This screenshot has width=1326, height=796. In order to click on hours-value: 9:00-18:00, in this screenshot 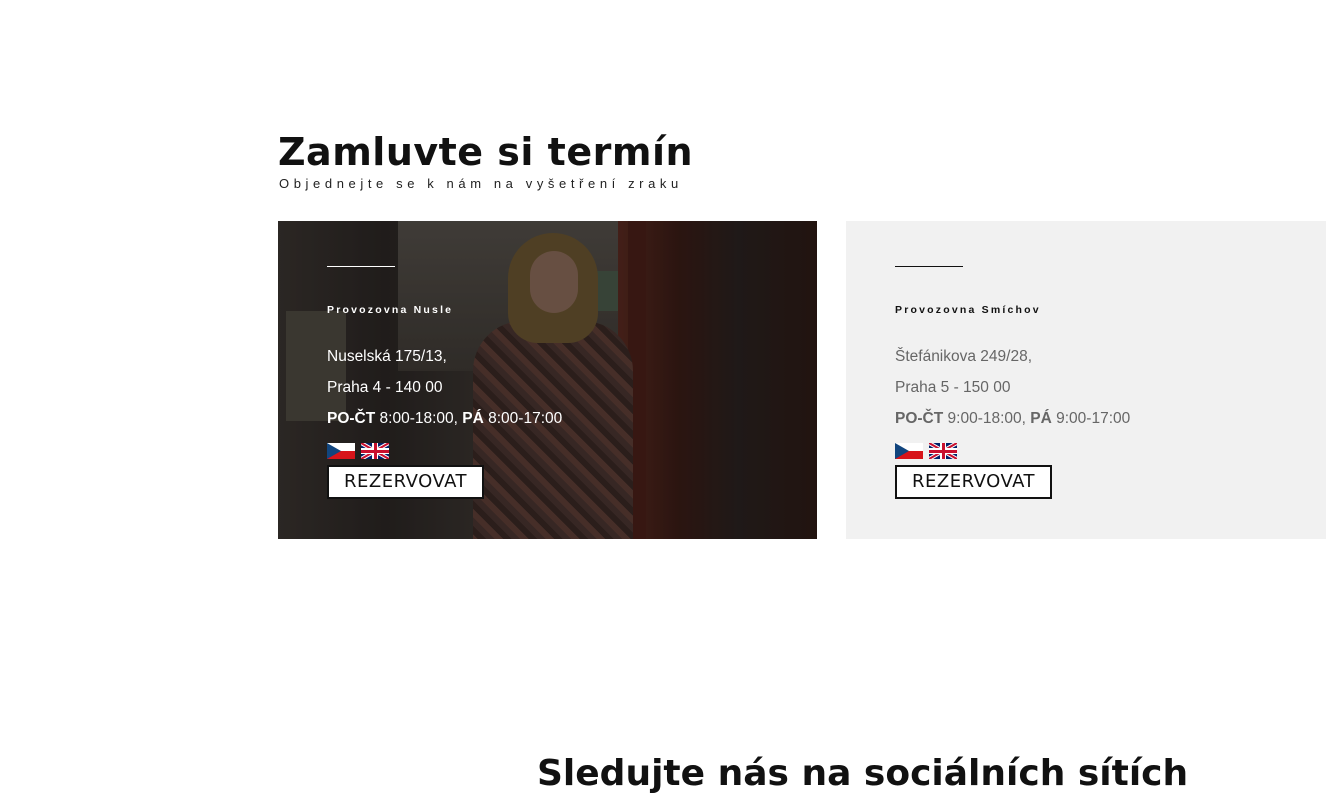, I will do `click(987, 418)`.